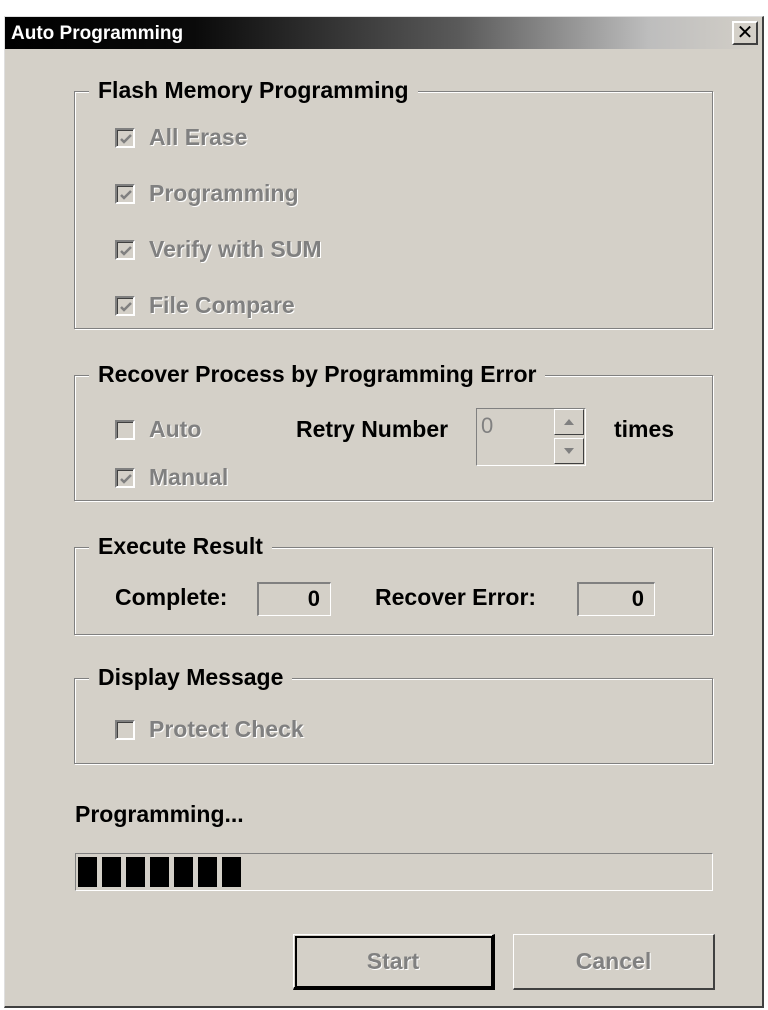 Image resolution: width=768 pixels, height=1010 pixels. What do you see at coordinates (394, 962) in the screenshot?
I see `start-button: Start` at bounding box center [394, 962].